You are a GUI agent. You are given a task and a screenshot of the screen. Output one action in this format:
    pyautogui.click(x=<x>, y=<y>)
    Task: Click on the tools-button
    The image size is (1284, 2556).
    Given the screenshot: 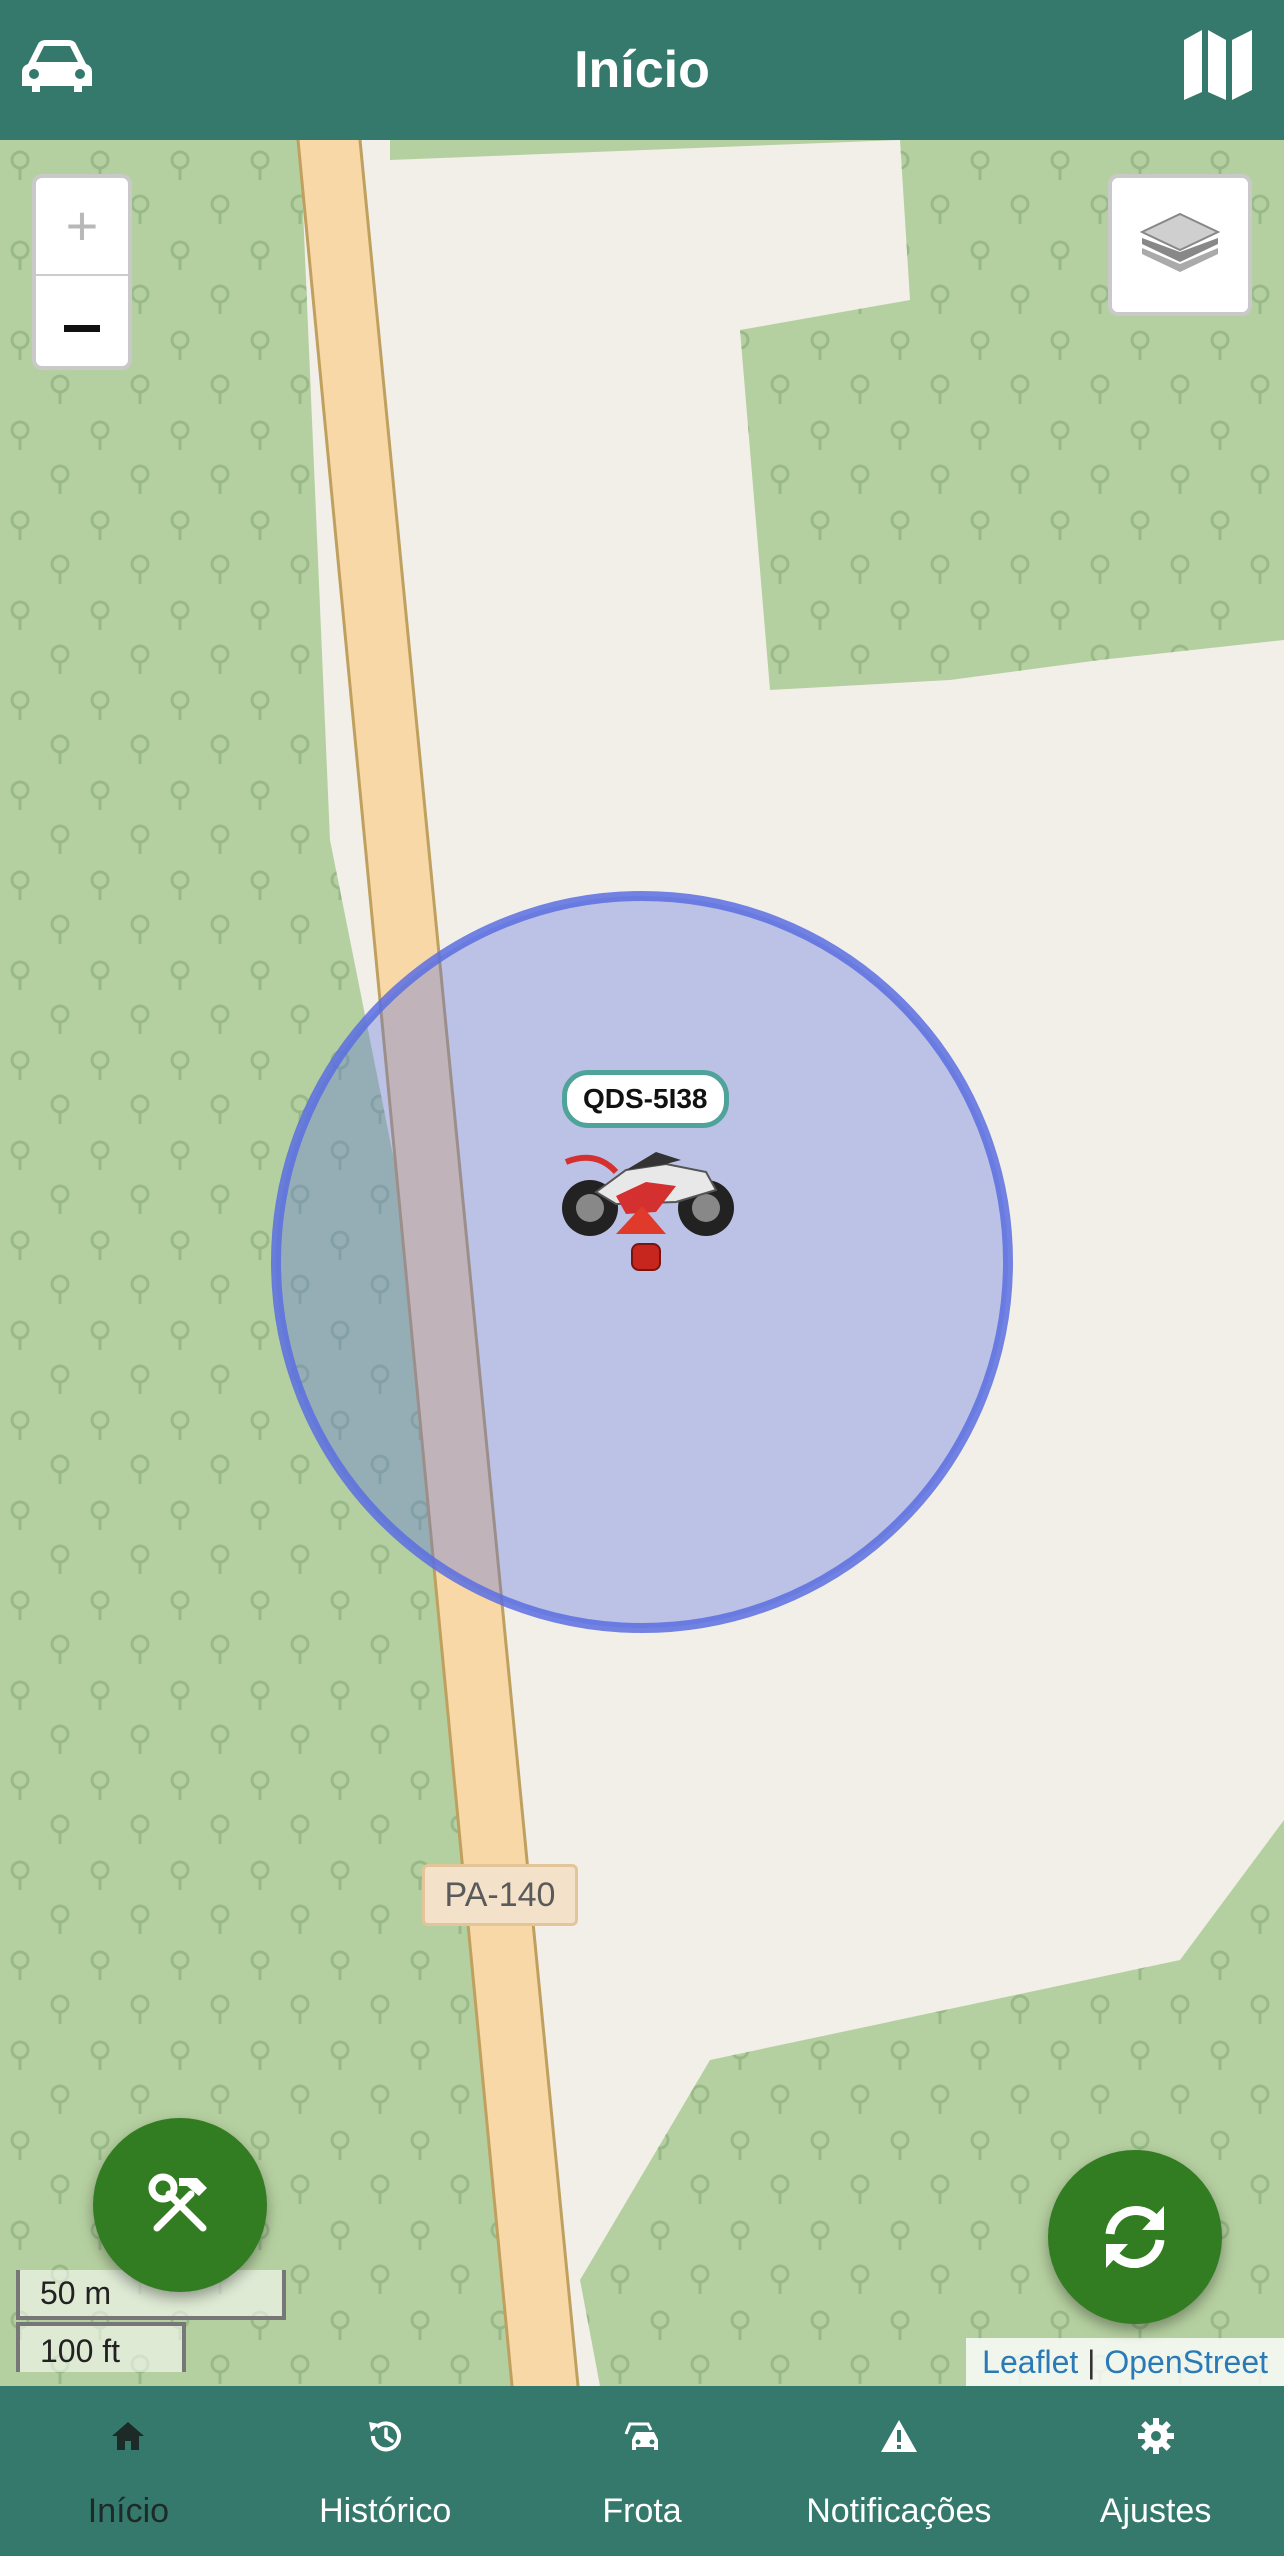 What is the action you would take?
    pyautogui.click(x=180, y=2205)
    